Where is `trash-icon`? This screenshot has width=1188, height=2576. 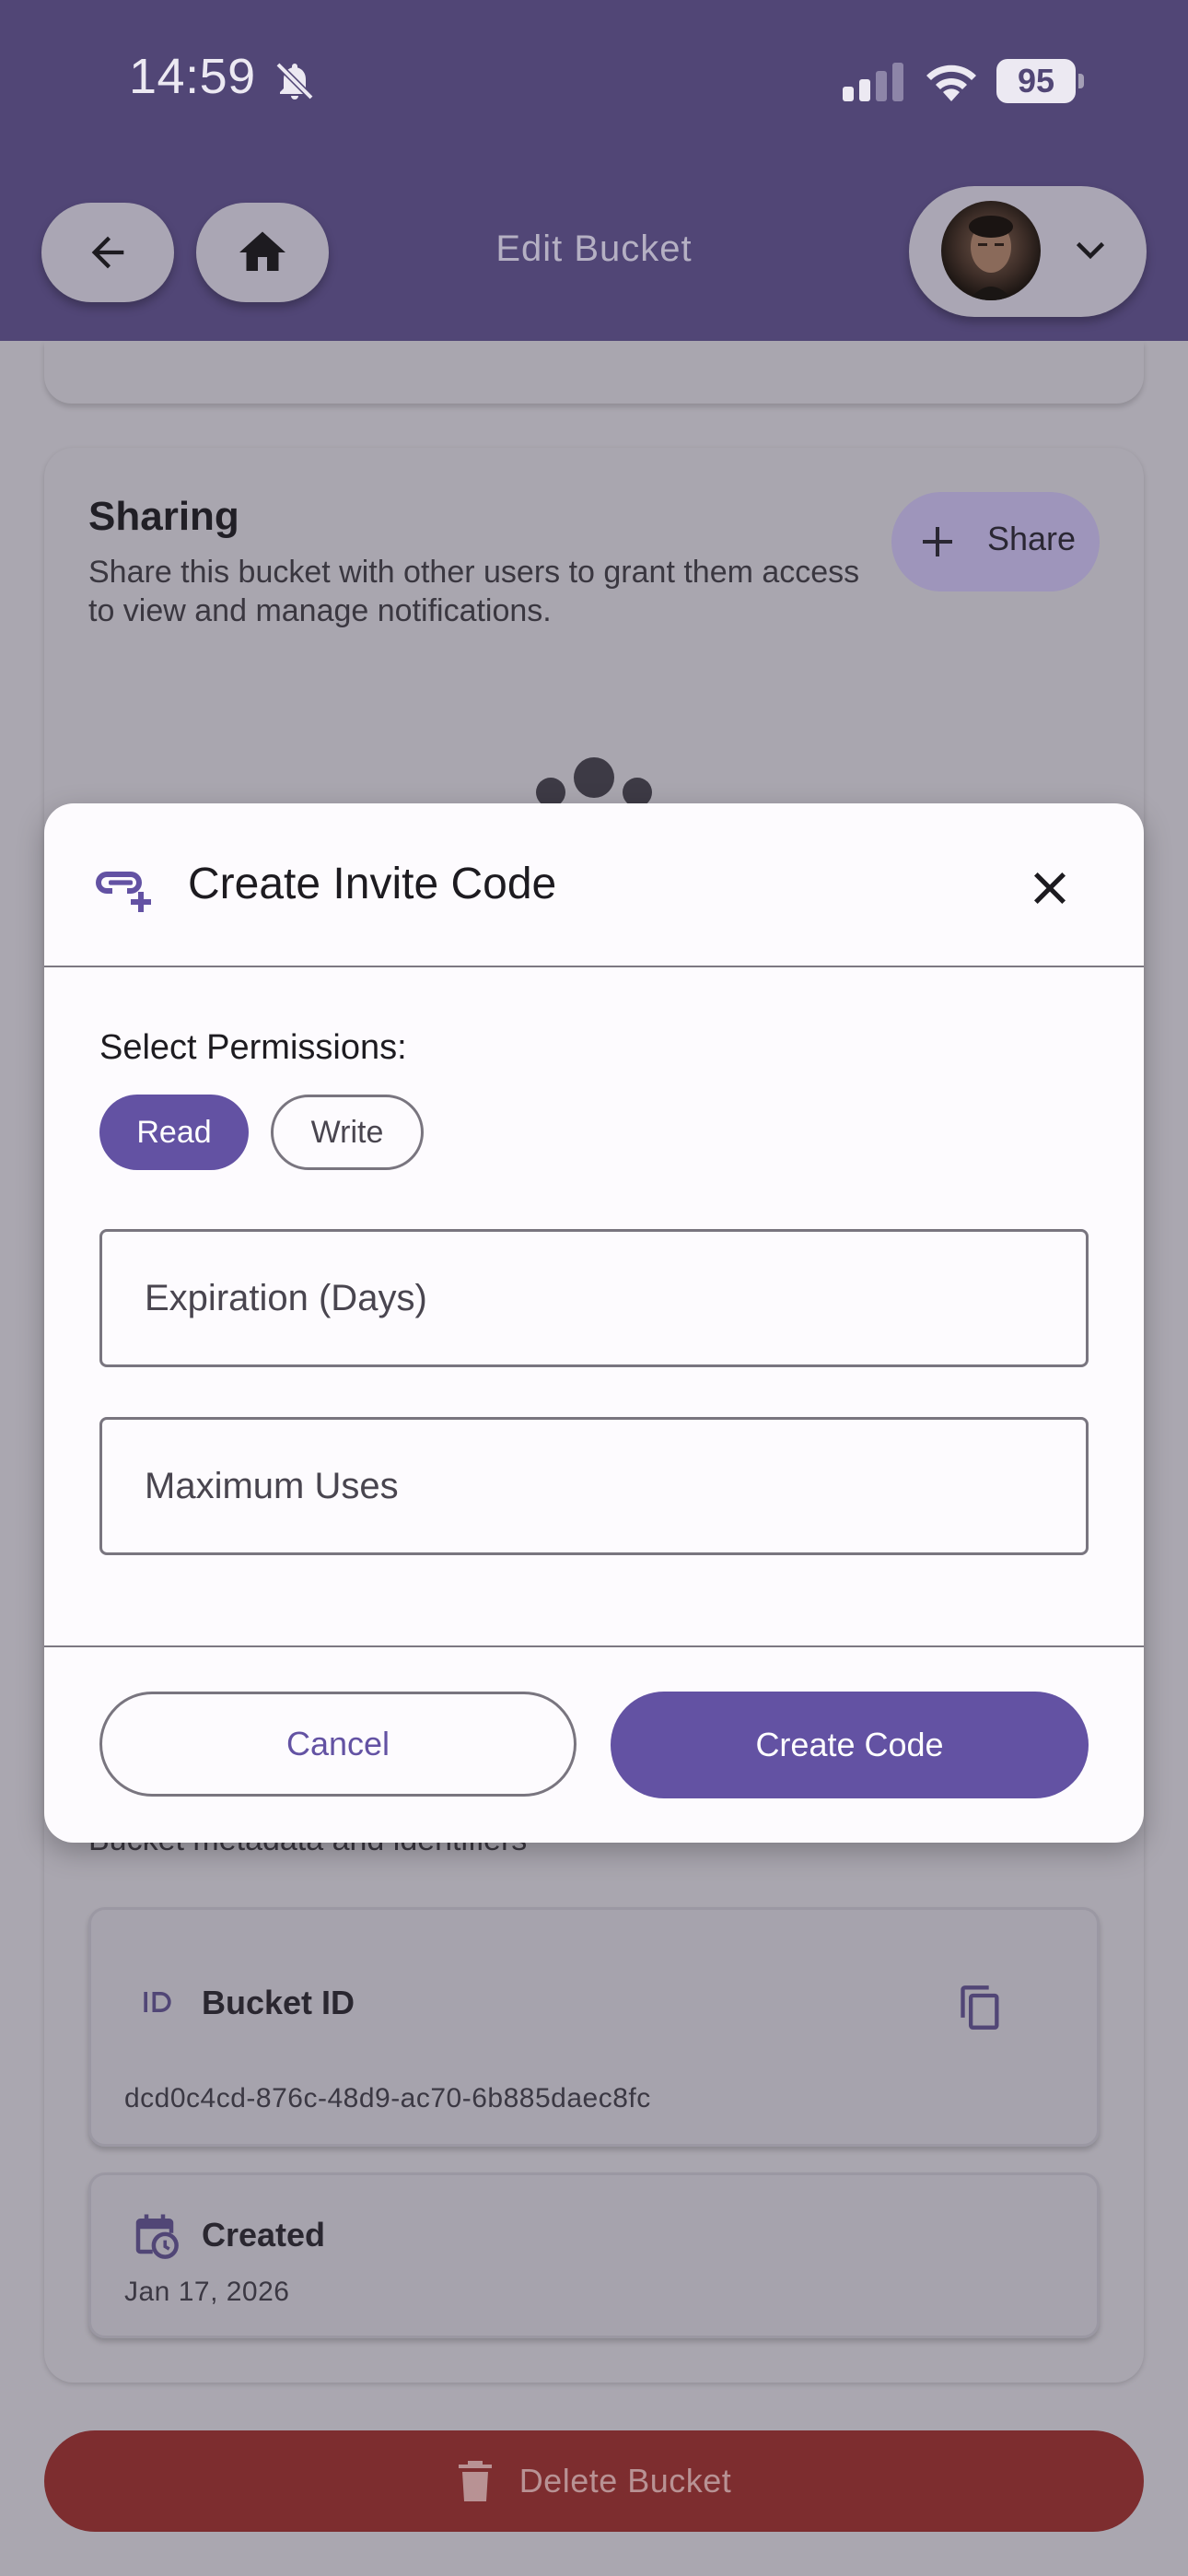 trash-icon is located at coordinates (475, 2481).